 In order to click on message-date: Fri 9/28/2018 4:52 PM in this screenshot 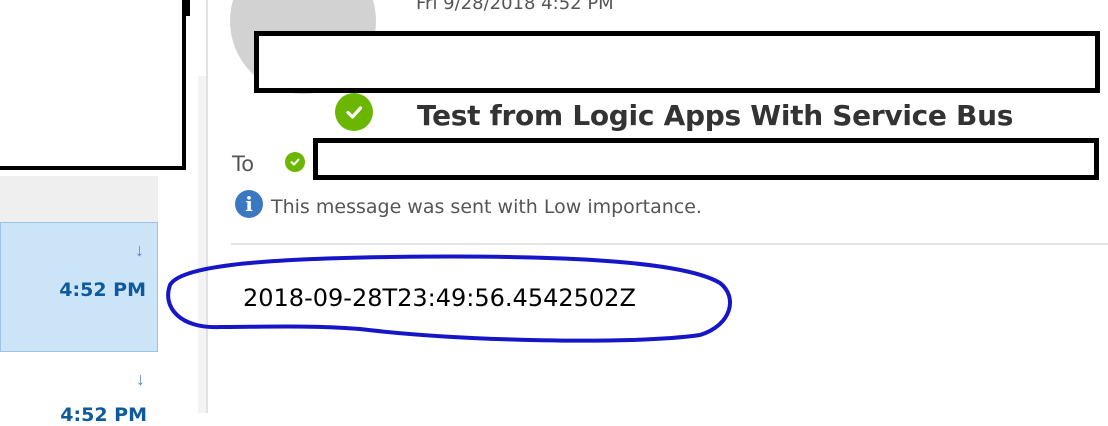, I will do `click(515, 7)`.